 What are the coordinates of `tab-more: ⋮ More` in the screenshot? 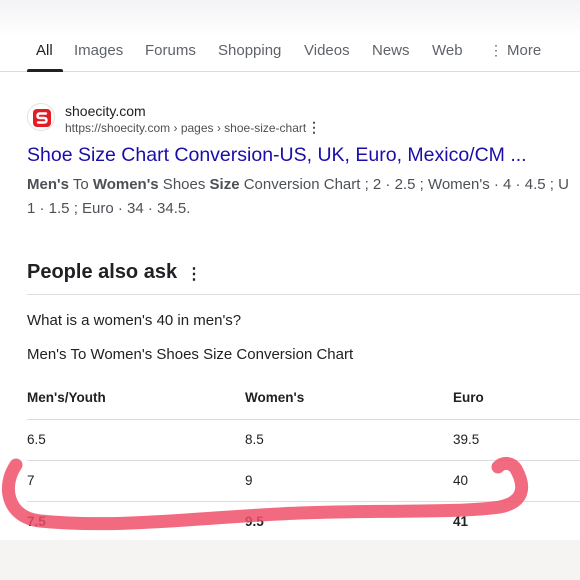 It's located at (515, 50).